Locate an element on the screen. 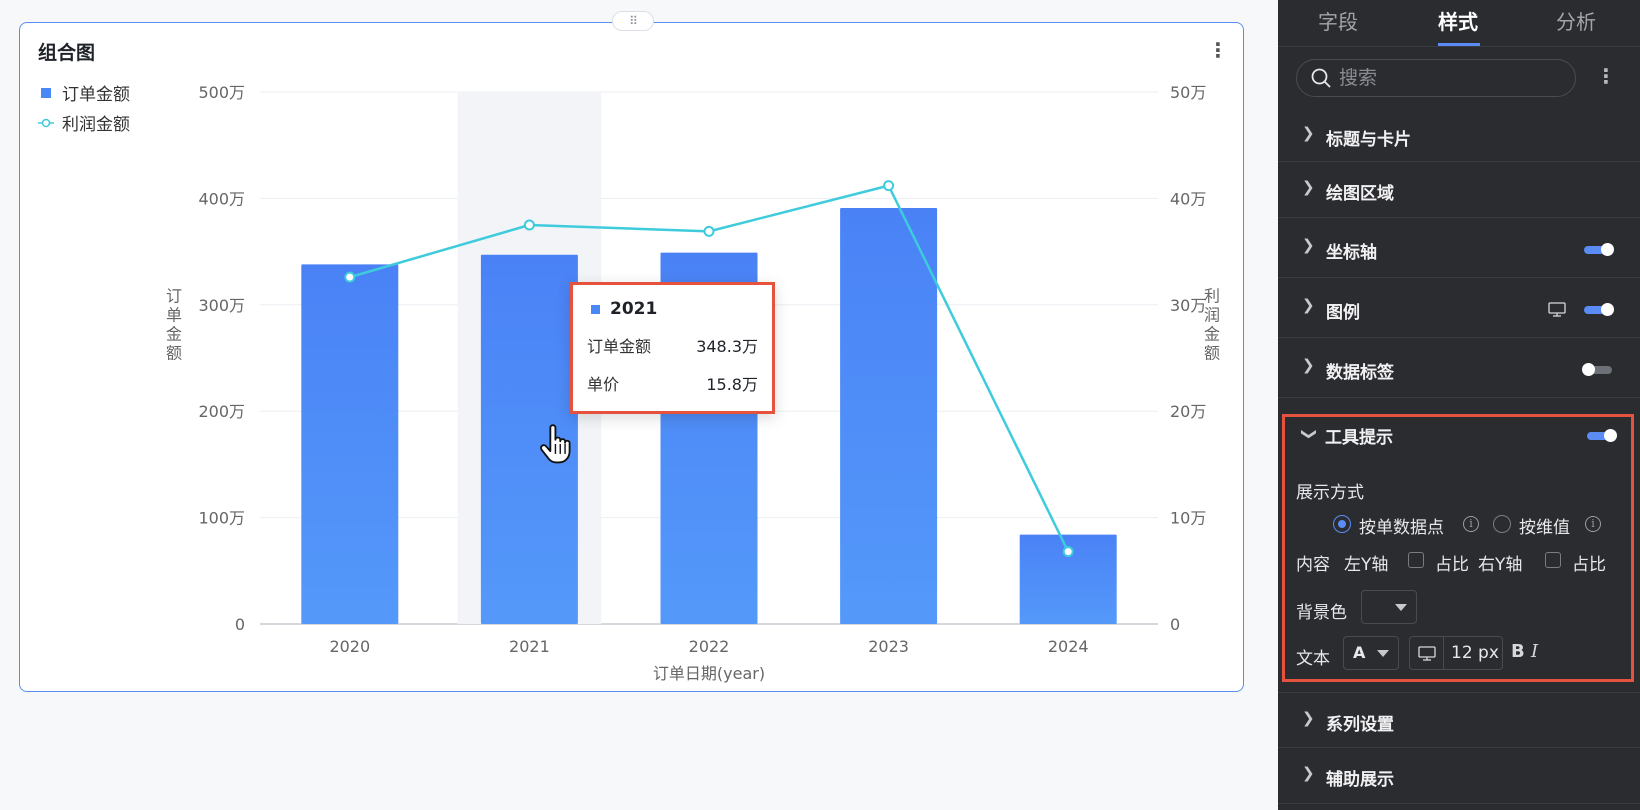  tooltip-row-label: 订单金额 is located at coordinates (619, 346).